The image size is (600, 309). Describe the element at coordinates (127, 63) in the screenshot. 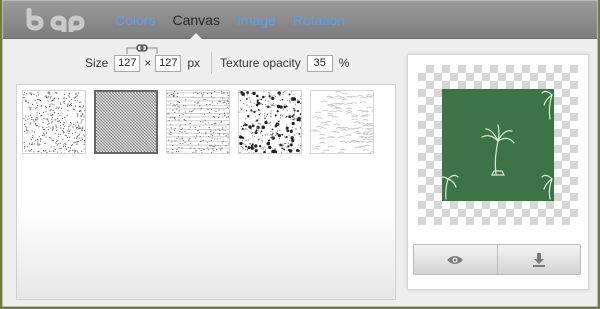

I see `width-input` at that location.